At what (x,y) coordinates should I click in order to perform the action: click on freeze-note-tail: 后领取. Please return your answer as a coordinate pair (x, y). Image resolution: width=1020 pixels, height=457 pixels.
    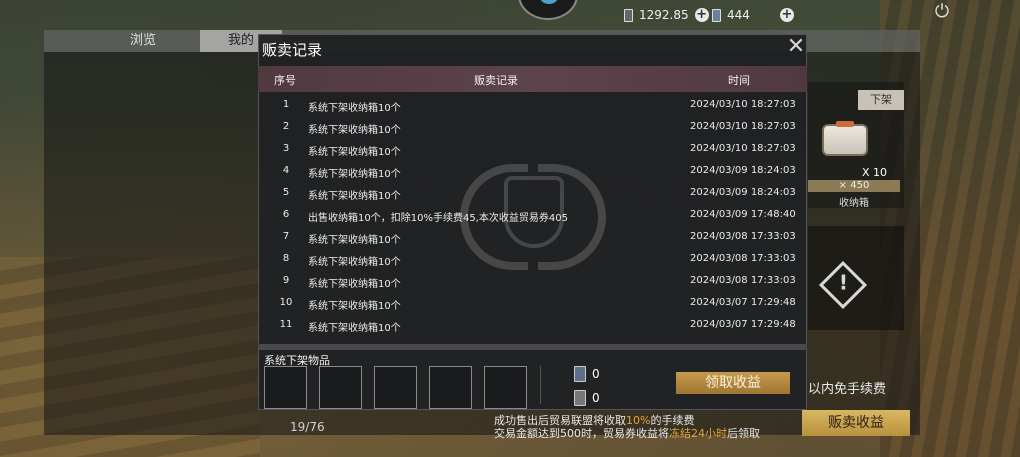
    Looking at the image, I should click on (743, 433).